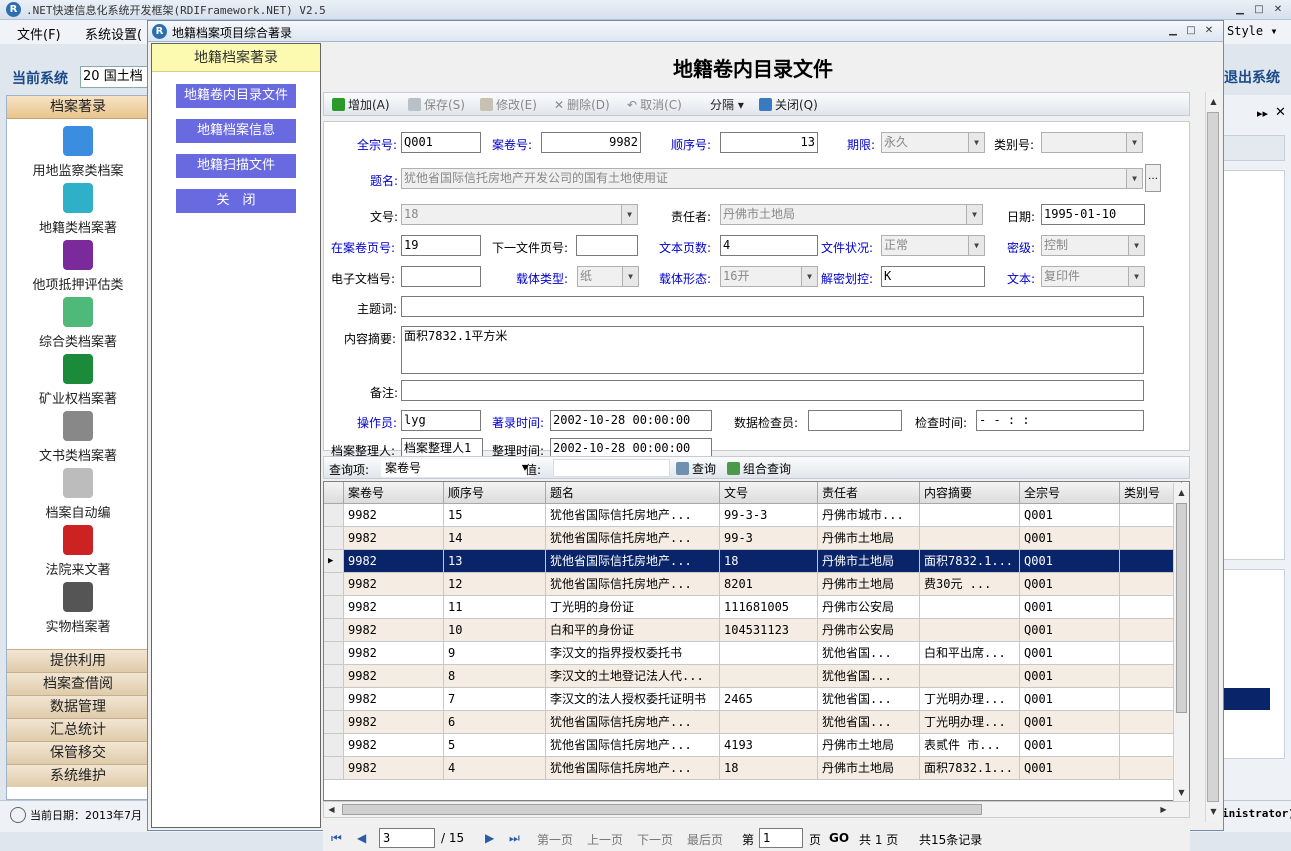  I want to click on sidebar-item: 用地监察类档案, so click(77, 152).